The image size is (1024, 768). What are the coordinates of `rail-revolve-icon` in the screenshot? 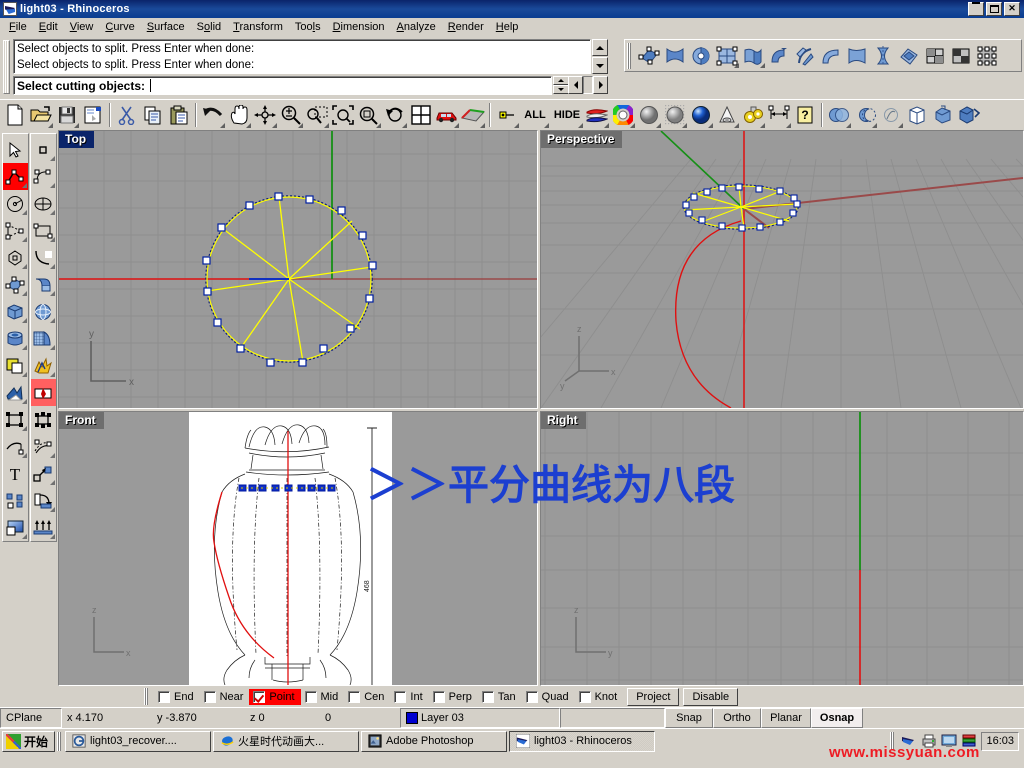 It's located at (857, 55).